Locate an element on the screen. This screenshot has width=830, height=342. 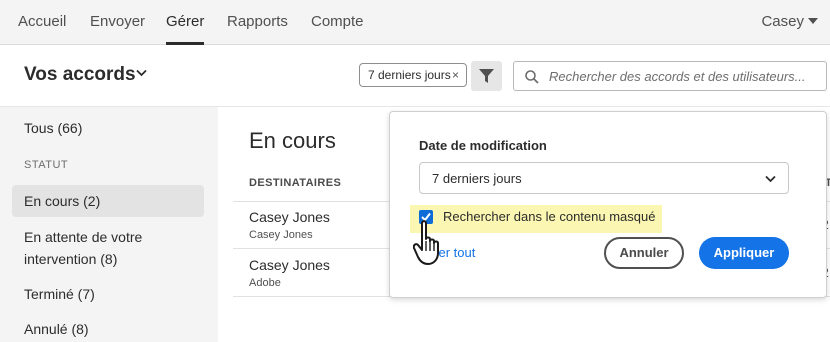
close-icon: × is located at coordinates (455, 75).